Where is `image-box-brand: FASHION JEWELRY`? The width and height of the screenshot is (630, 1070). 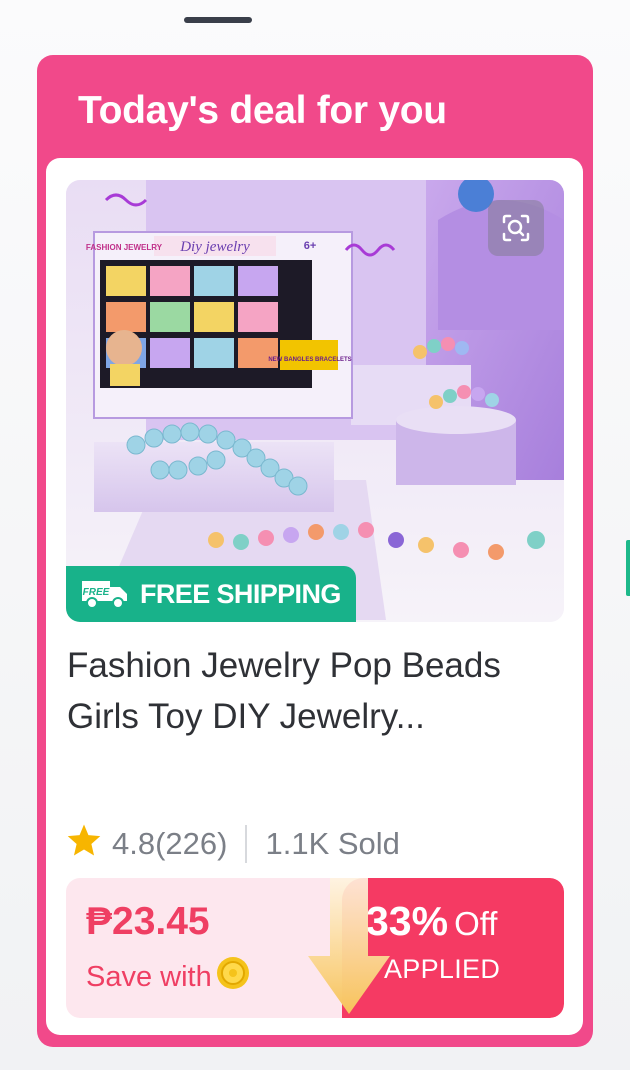 image-box-brand: FASHION JEWELRY is located at coordinates (124, 247).